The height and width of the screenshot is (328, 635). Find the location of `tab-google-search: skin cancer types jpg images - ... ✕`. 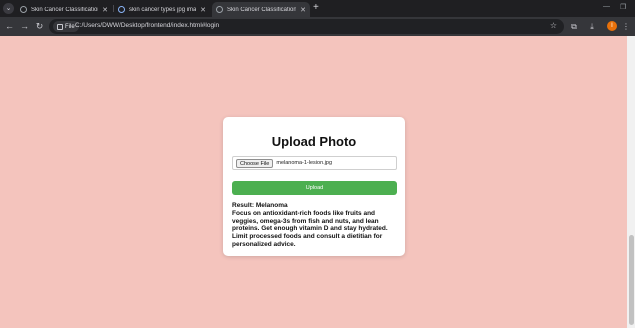

tab-google-search: skin cancer types jpg images - ... ✕ is located at coordinates (162, 9).